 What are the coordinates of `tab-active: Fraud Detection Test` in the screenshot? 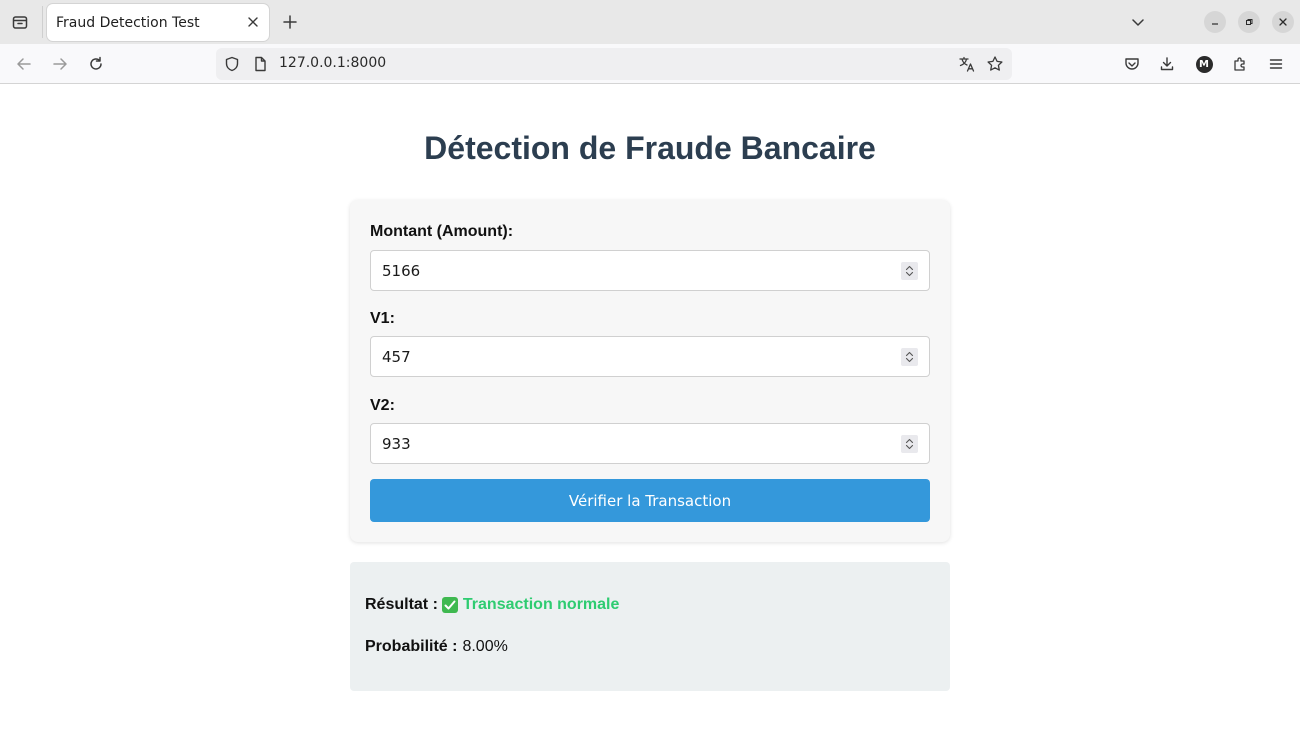 It's located at (158, 22).